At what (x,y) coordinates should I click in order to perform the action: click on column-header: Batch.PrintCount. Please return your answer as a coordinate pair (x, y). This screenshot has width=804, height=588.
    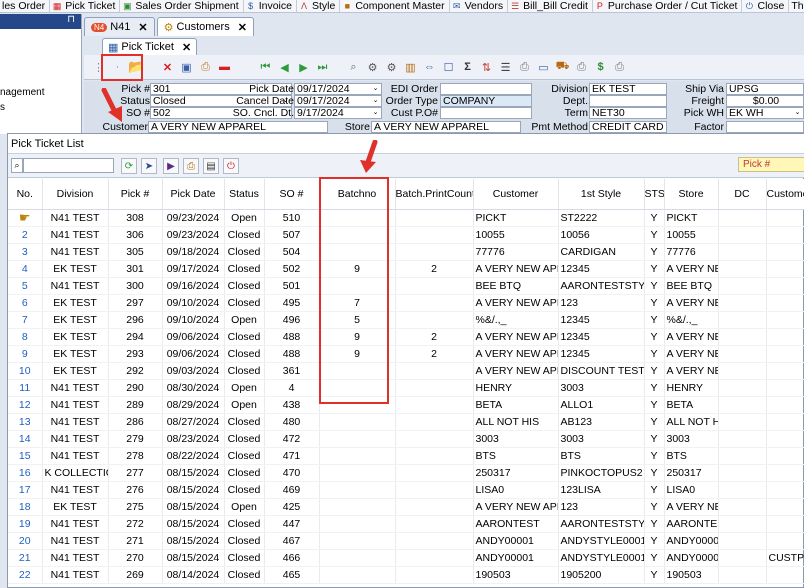
    Looking at the image, I should click on (434, 194).